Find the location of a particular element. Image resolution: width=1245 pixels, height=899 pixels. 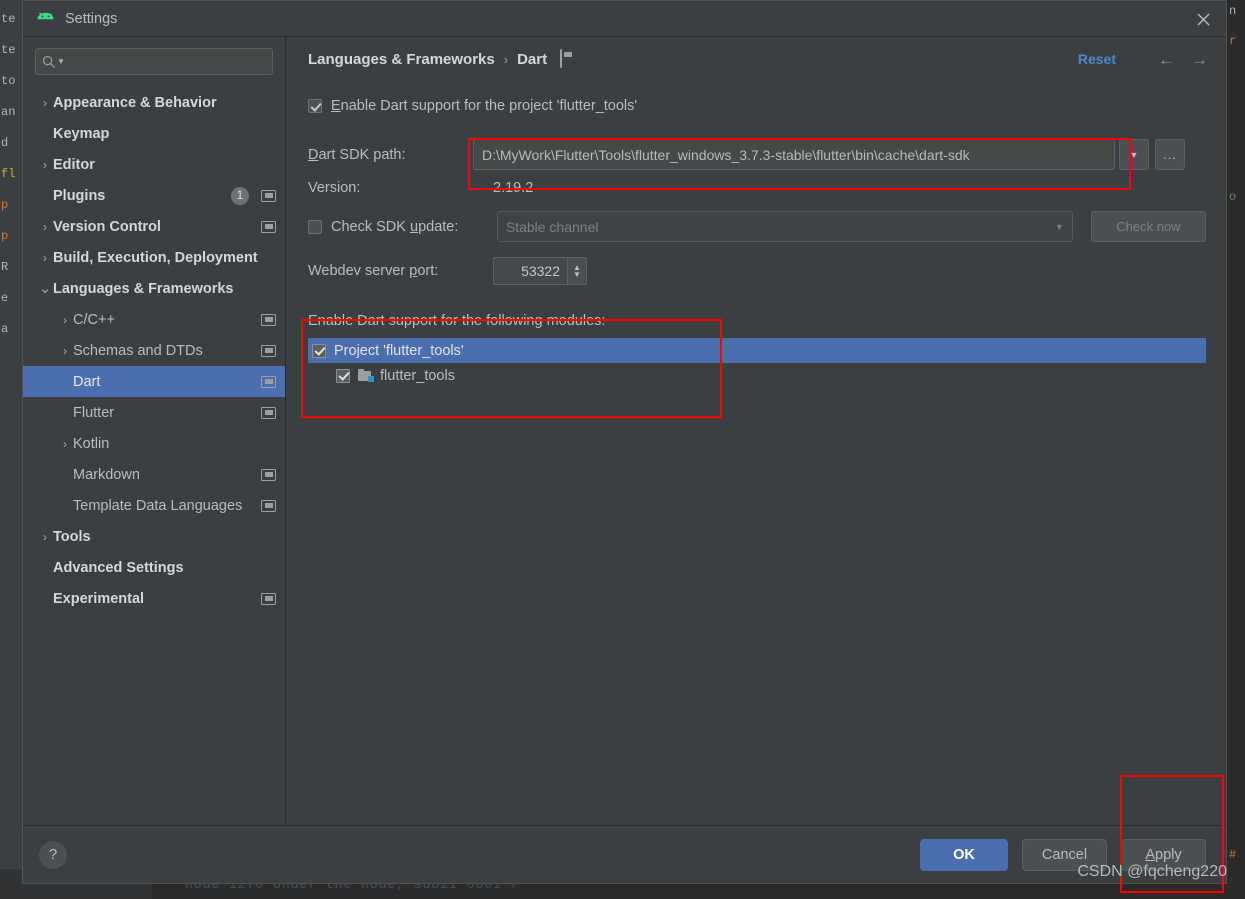

background-code-line: e is located at coordinates (5, 298).